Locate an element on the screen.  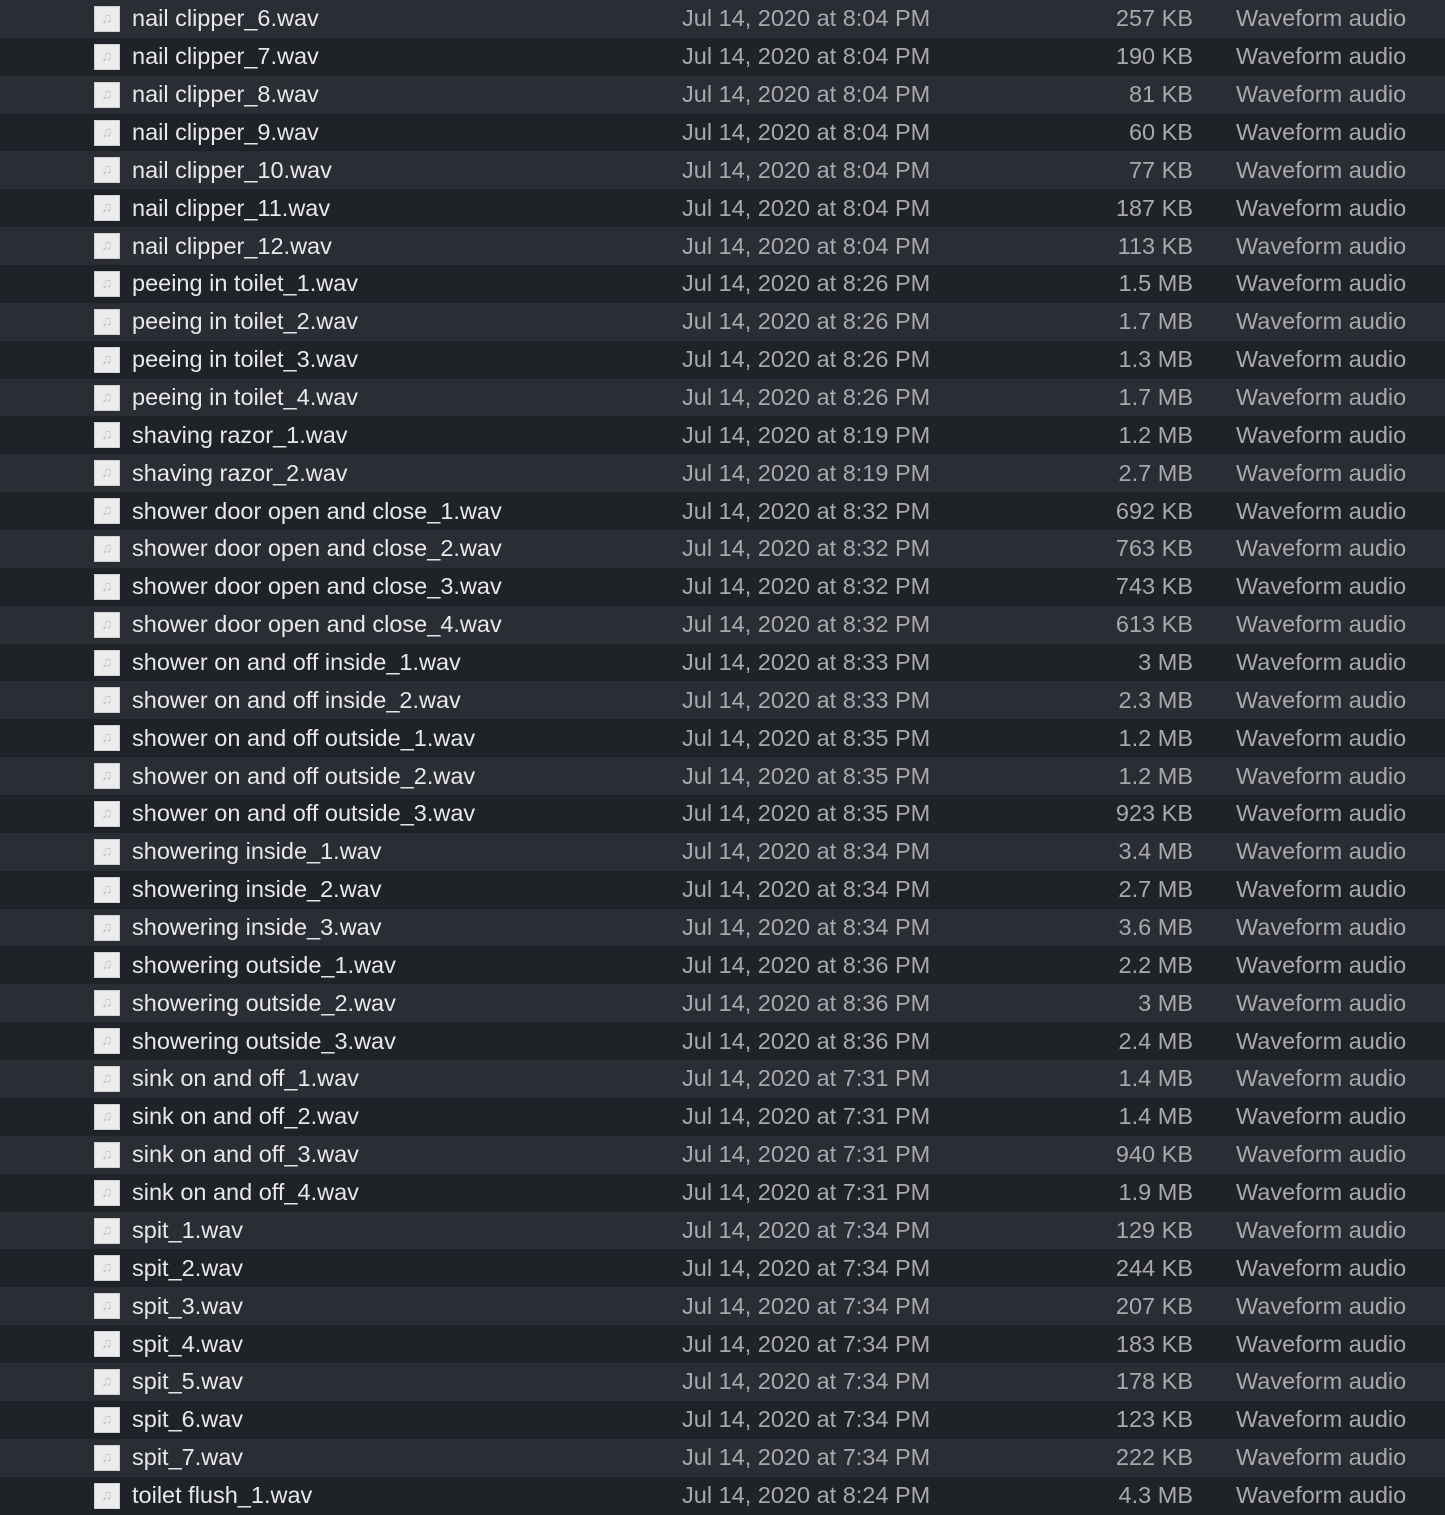
file-date-modified: Jul 14, 2020 at 8:36 PM is located at coordinates (806, 1002).